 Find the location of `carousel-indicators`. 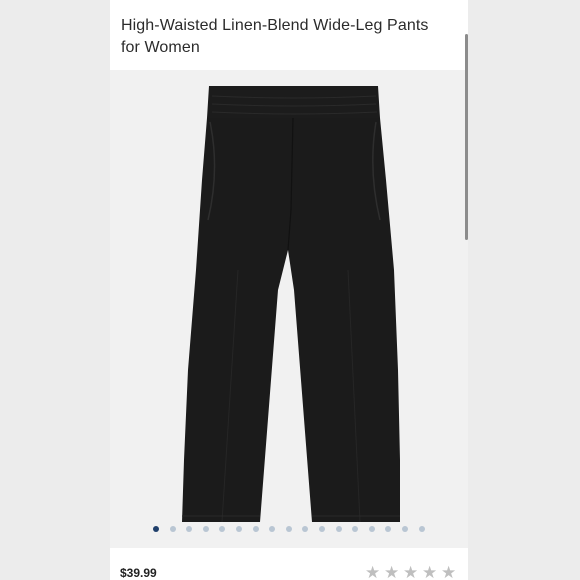

carousel-indicators is located at coordinates (289, 531).